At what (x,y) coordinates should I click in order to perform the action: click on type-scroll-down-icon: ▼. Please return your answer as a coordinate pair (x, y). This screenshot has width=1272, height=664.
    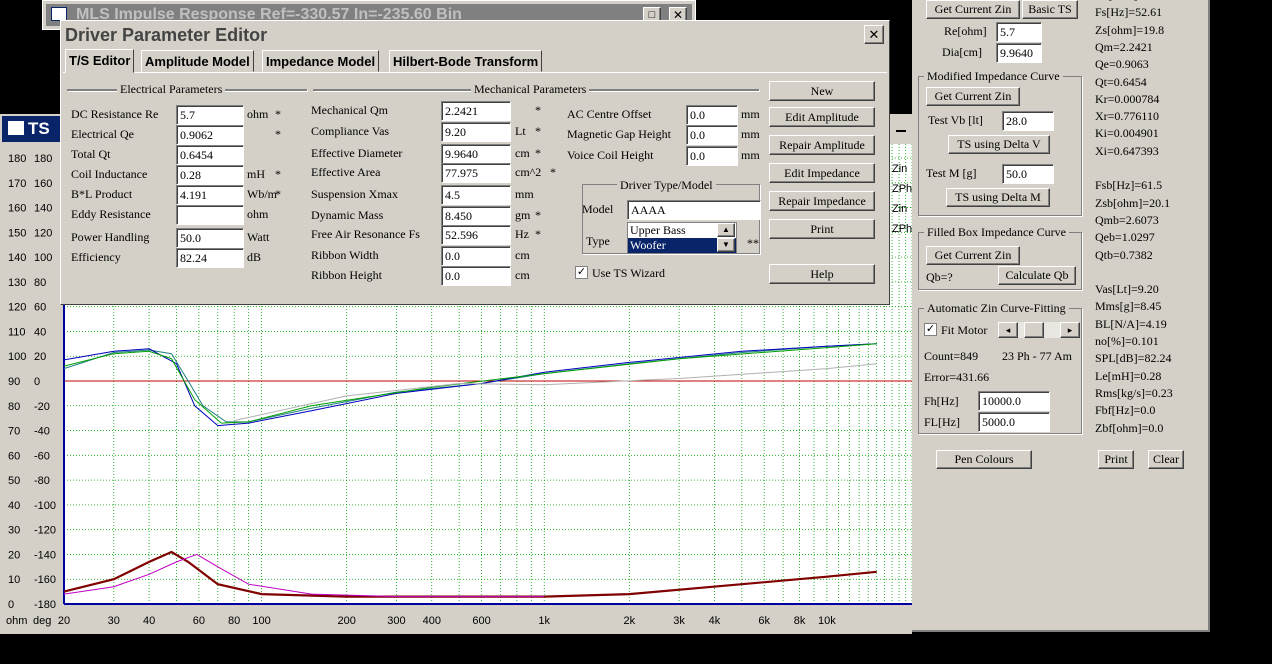
    Looking at the image, I should click on (726, 245).